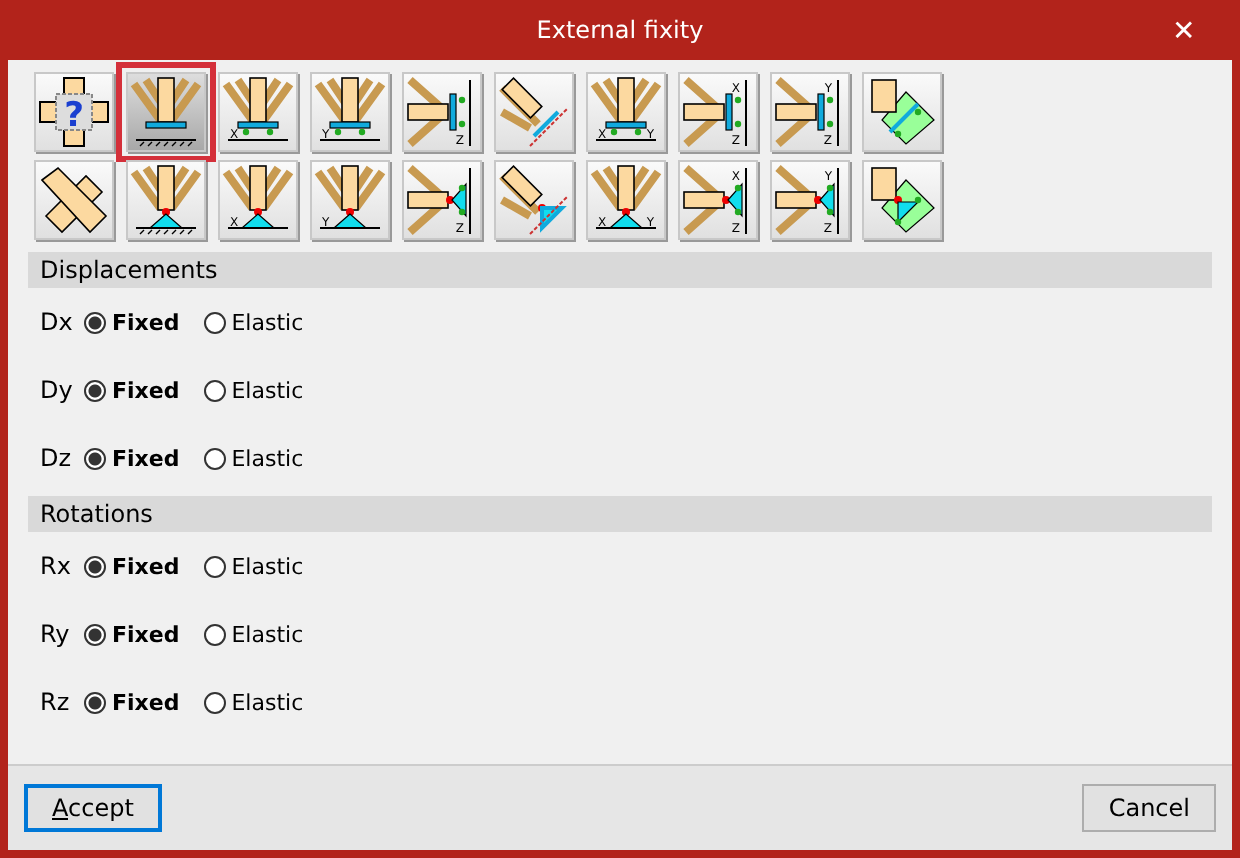 Image resolution: width=1240 pixels, height=858 pixels. I want to click on window-title: External fixity, so click(620, 30).